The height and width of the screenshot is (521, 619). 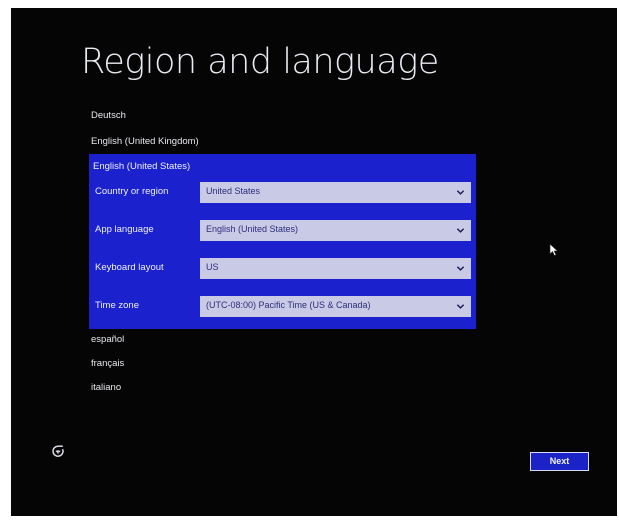 What do you see at coordinates (124, 229) in the screenshot?
I see `app-language-label: App language` at bounding box center [124, 229].